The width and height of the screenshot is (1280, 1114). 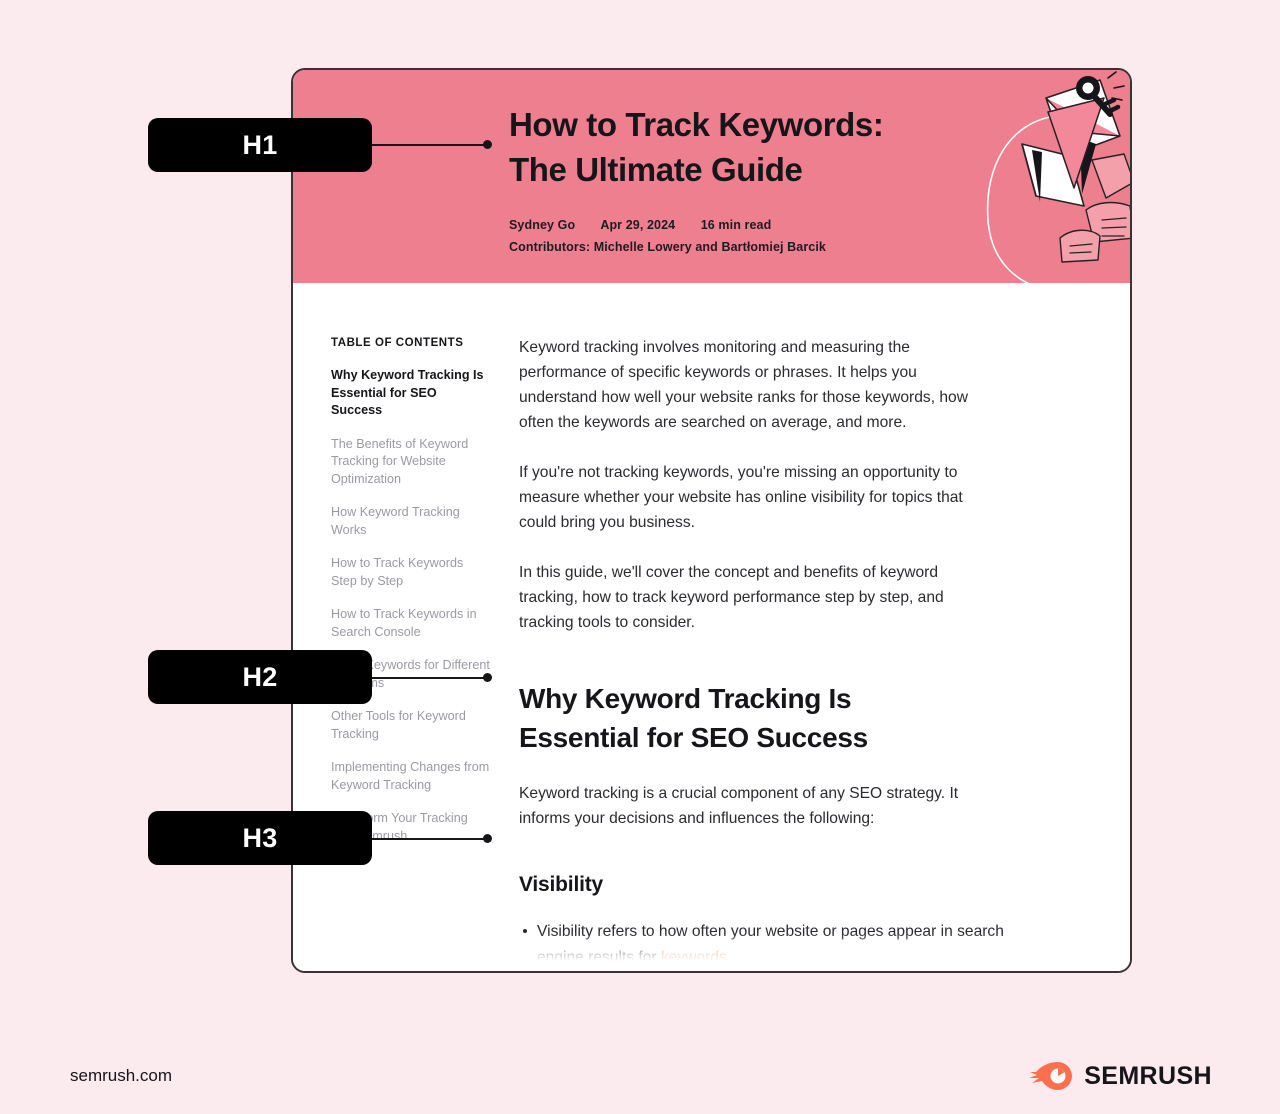 I want to click on envelope-key-illustration, so click(x=1058, y=177).